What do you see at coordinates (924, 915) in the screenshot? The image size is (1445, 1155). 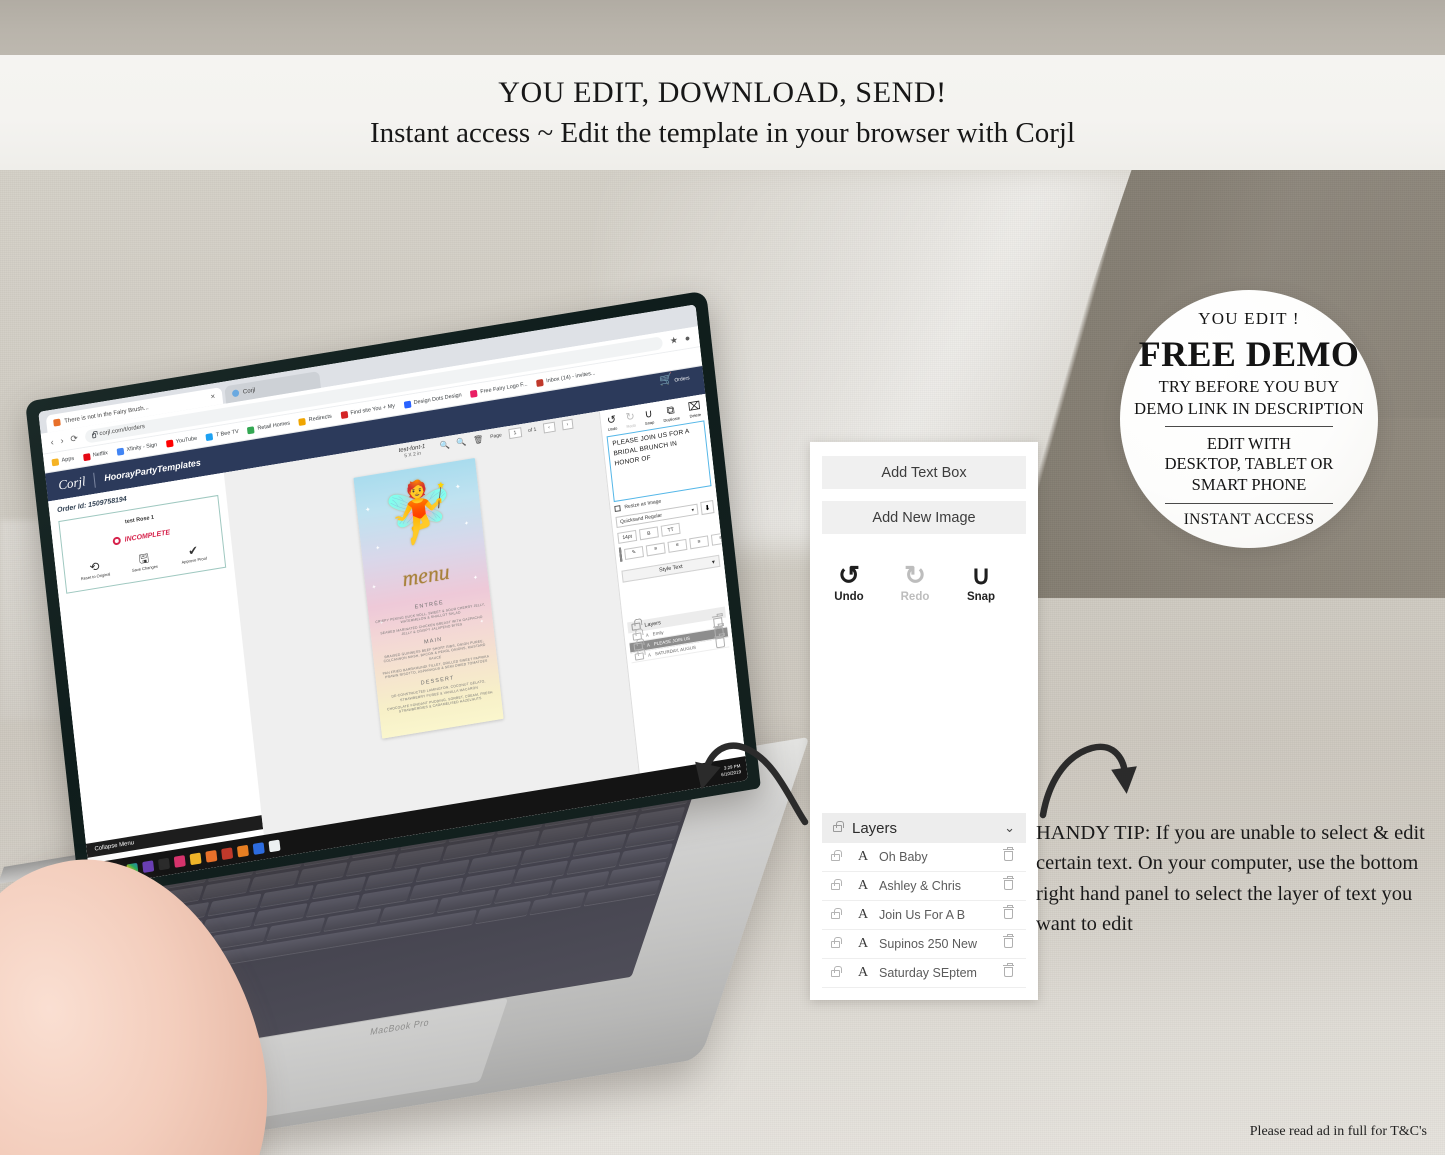 I see `layer-row: A Join Us For A B` at bounding box center [924, 915].